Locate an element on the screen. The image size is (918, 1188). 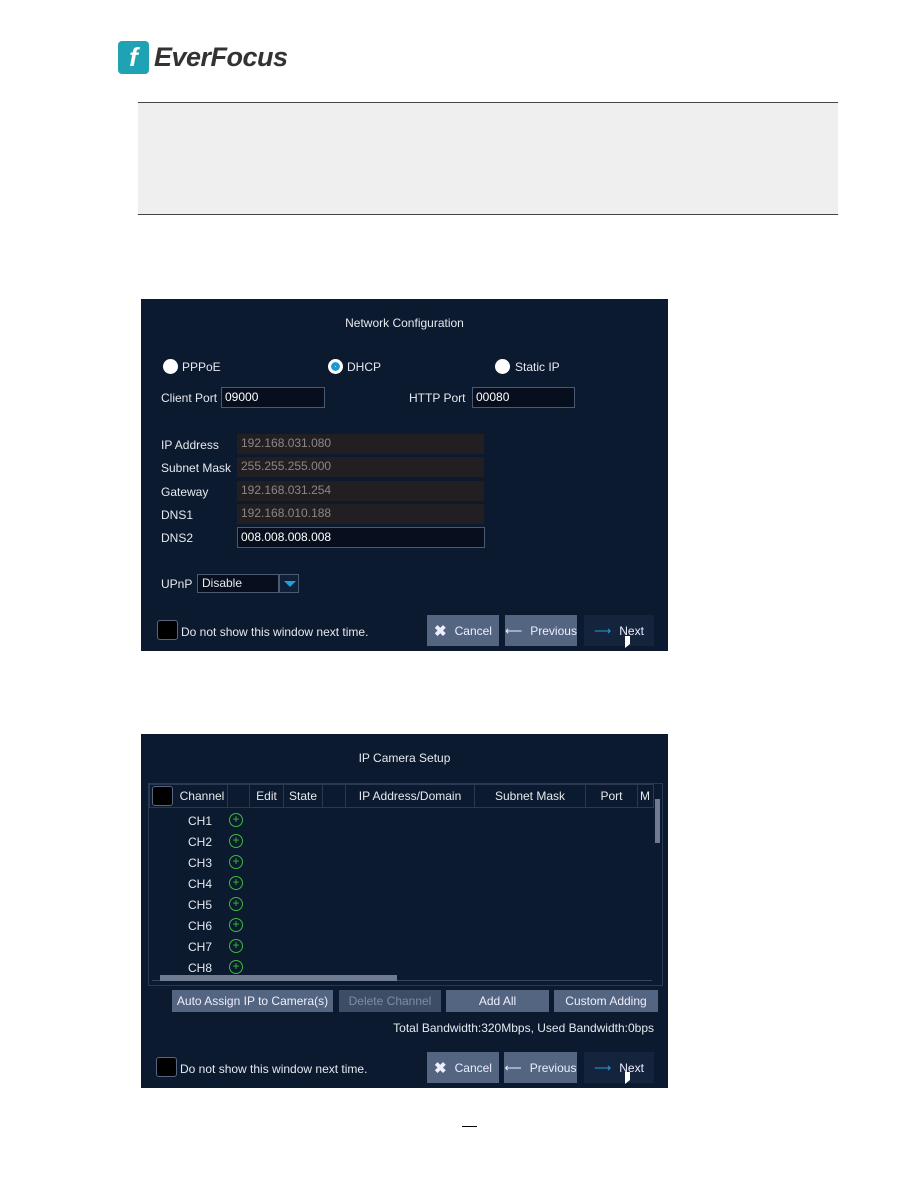
upnp-select: Disable is located at coordinates (238, 583).